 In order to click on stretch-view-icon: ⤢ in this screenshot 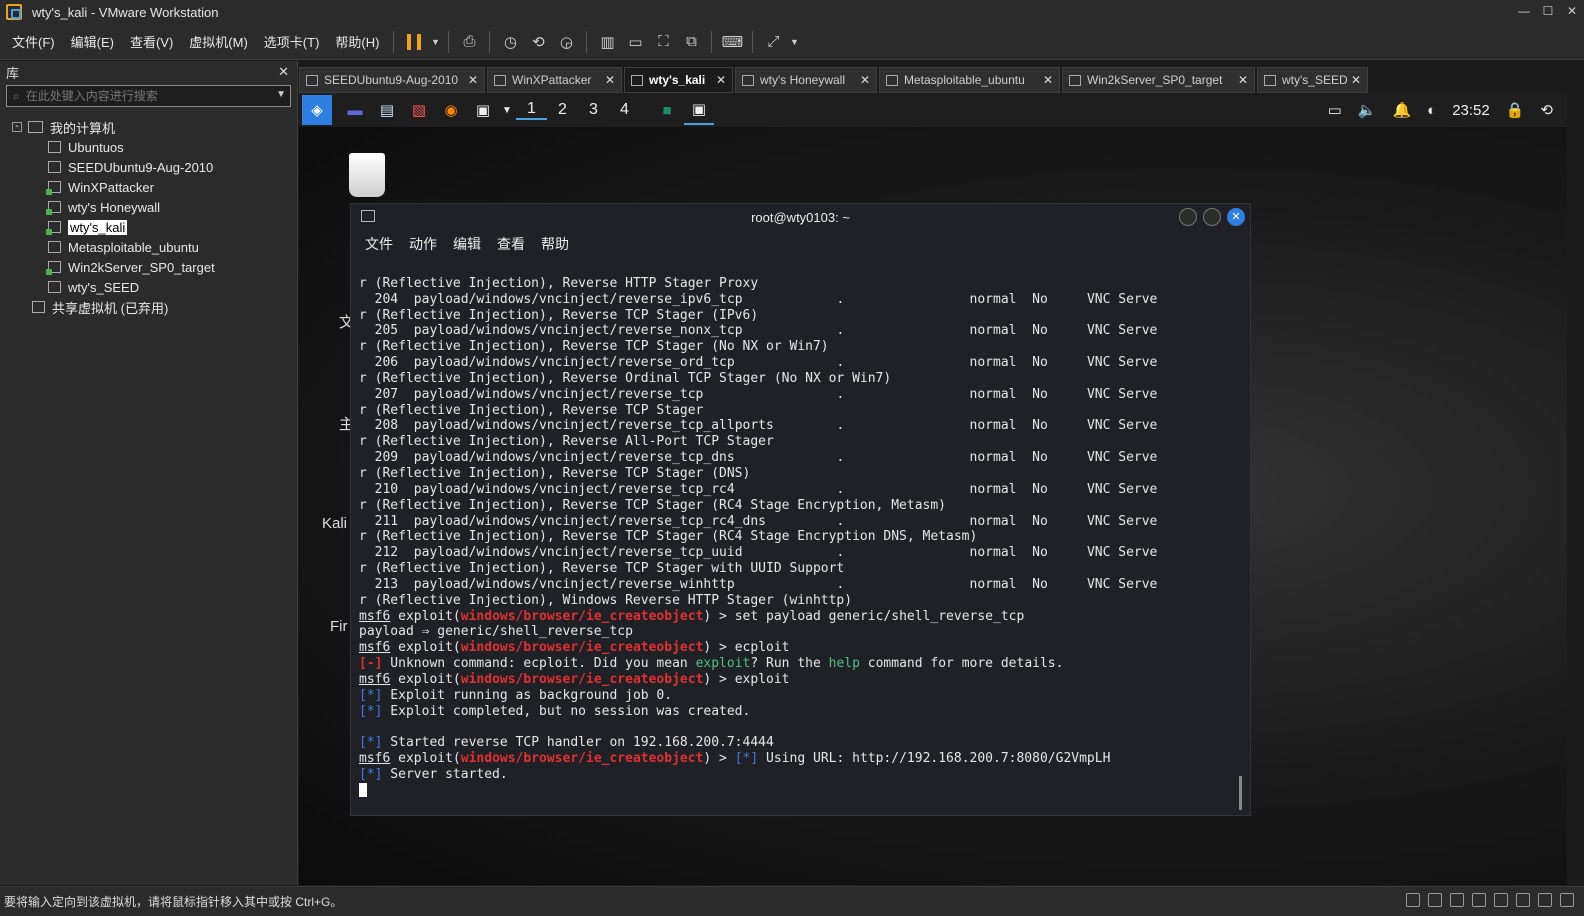, I will do `click(773, 42)`.